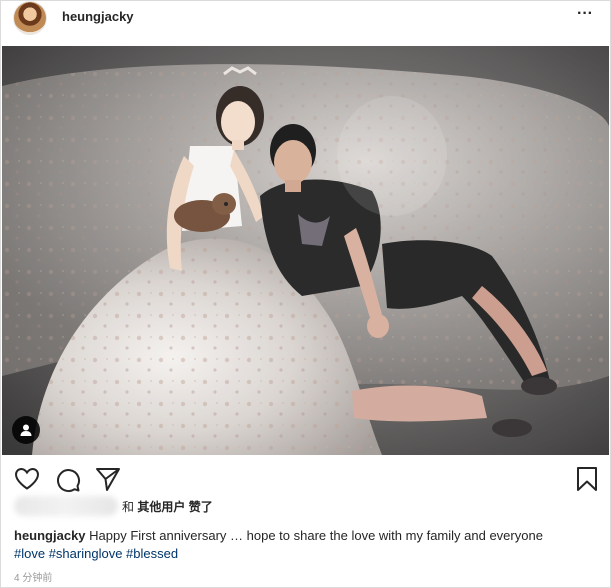 The width and height of the screenshot is (611, 588). I want to click on avatar, so click(30, 18).